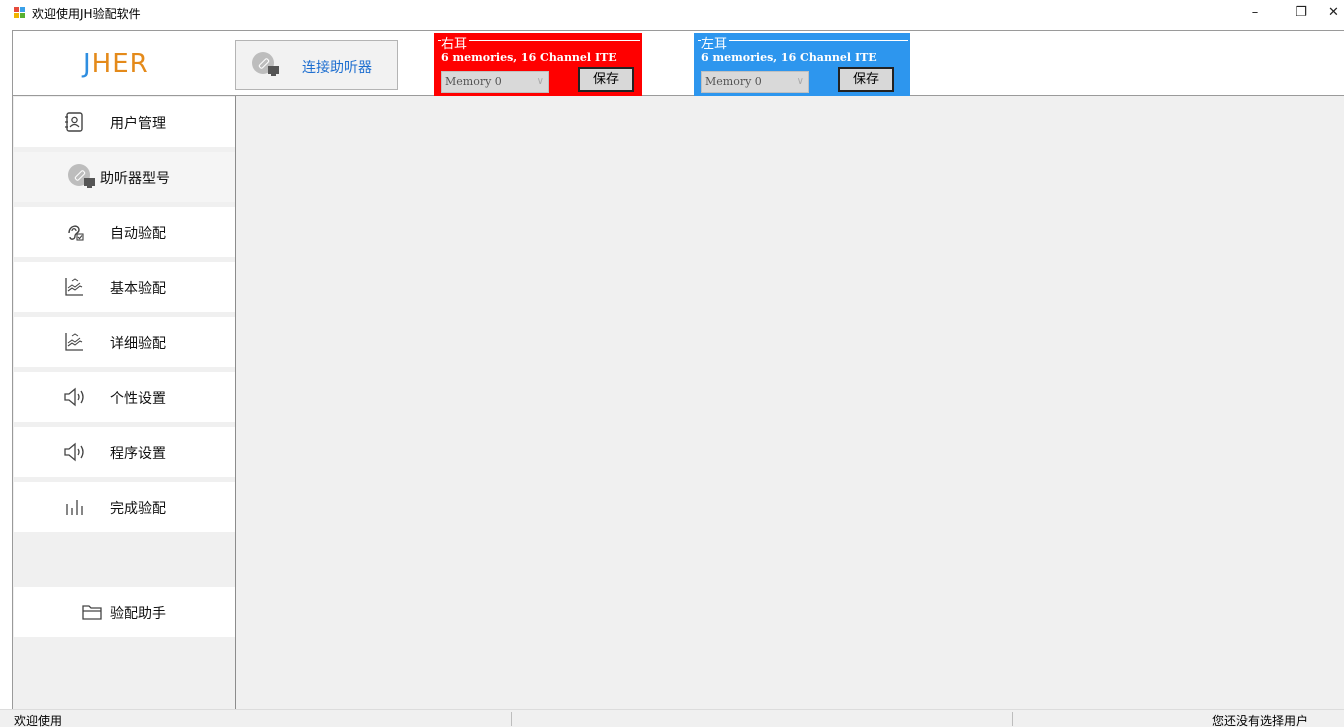  What do you see at coordinates (1301, 13) in the screenshot?
I see `restore-button: ❐` at bounding box center [1301, 13].